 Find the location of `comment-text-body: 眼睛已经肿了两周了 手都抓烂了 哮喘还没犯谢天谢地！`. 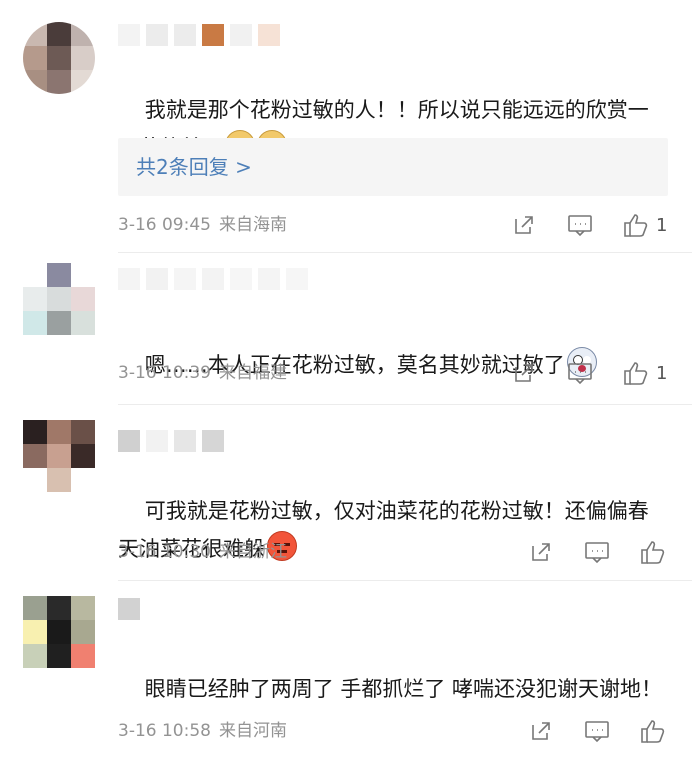

comment-text-body: 眼睛已经肿了两周了 手都抓烂了 哮喘还没犯谢天谢地！ is located at coordinates (403, 689).